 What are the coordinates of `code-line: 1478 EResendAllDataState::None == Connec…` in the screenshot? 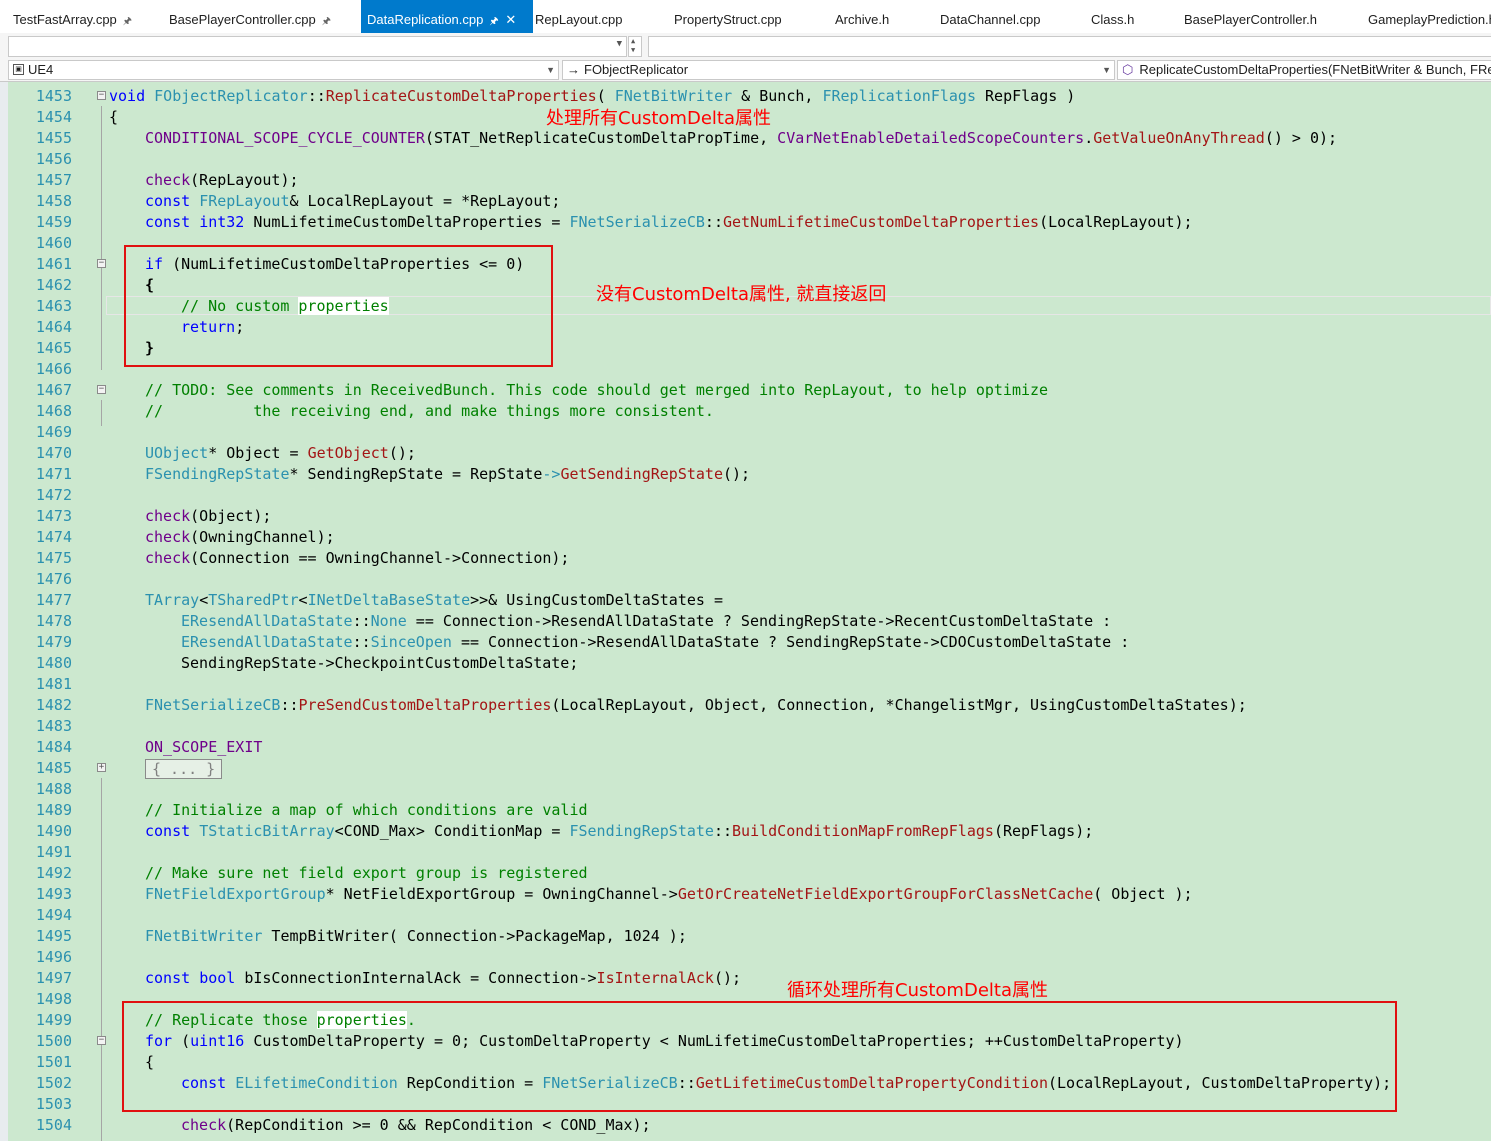 It's located at (745, 621).